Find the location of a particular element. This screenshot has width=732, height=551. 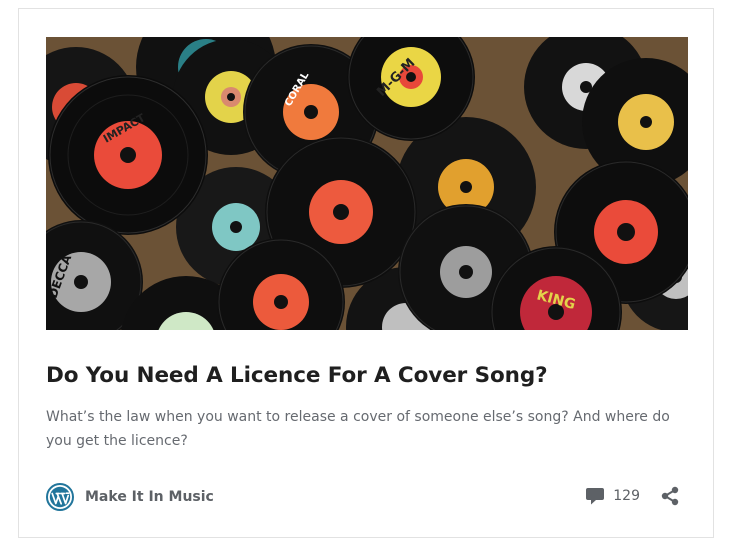

site-link: Make It In Music is located at coordinates (130, 497).